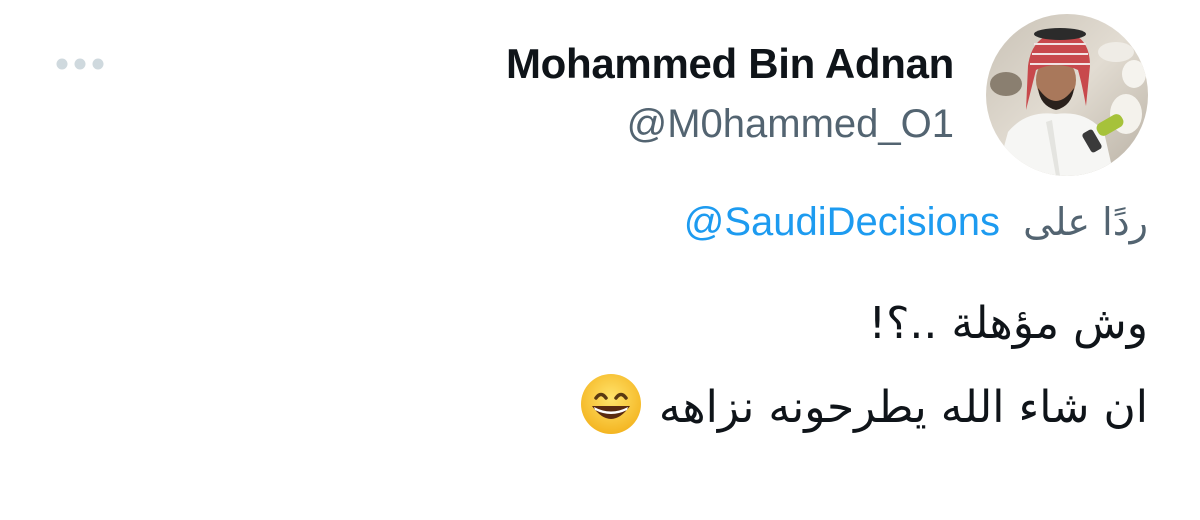 This screenshot has height=520, width=1200. What do you see at coordinates (790, 124) in the screenshot?
I see `author-handle: @M0hammed_O1` at bounding box center [790, 124].